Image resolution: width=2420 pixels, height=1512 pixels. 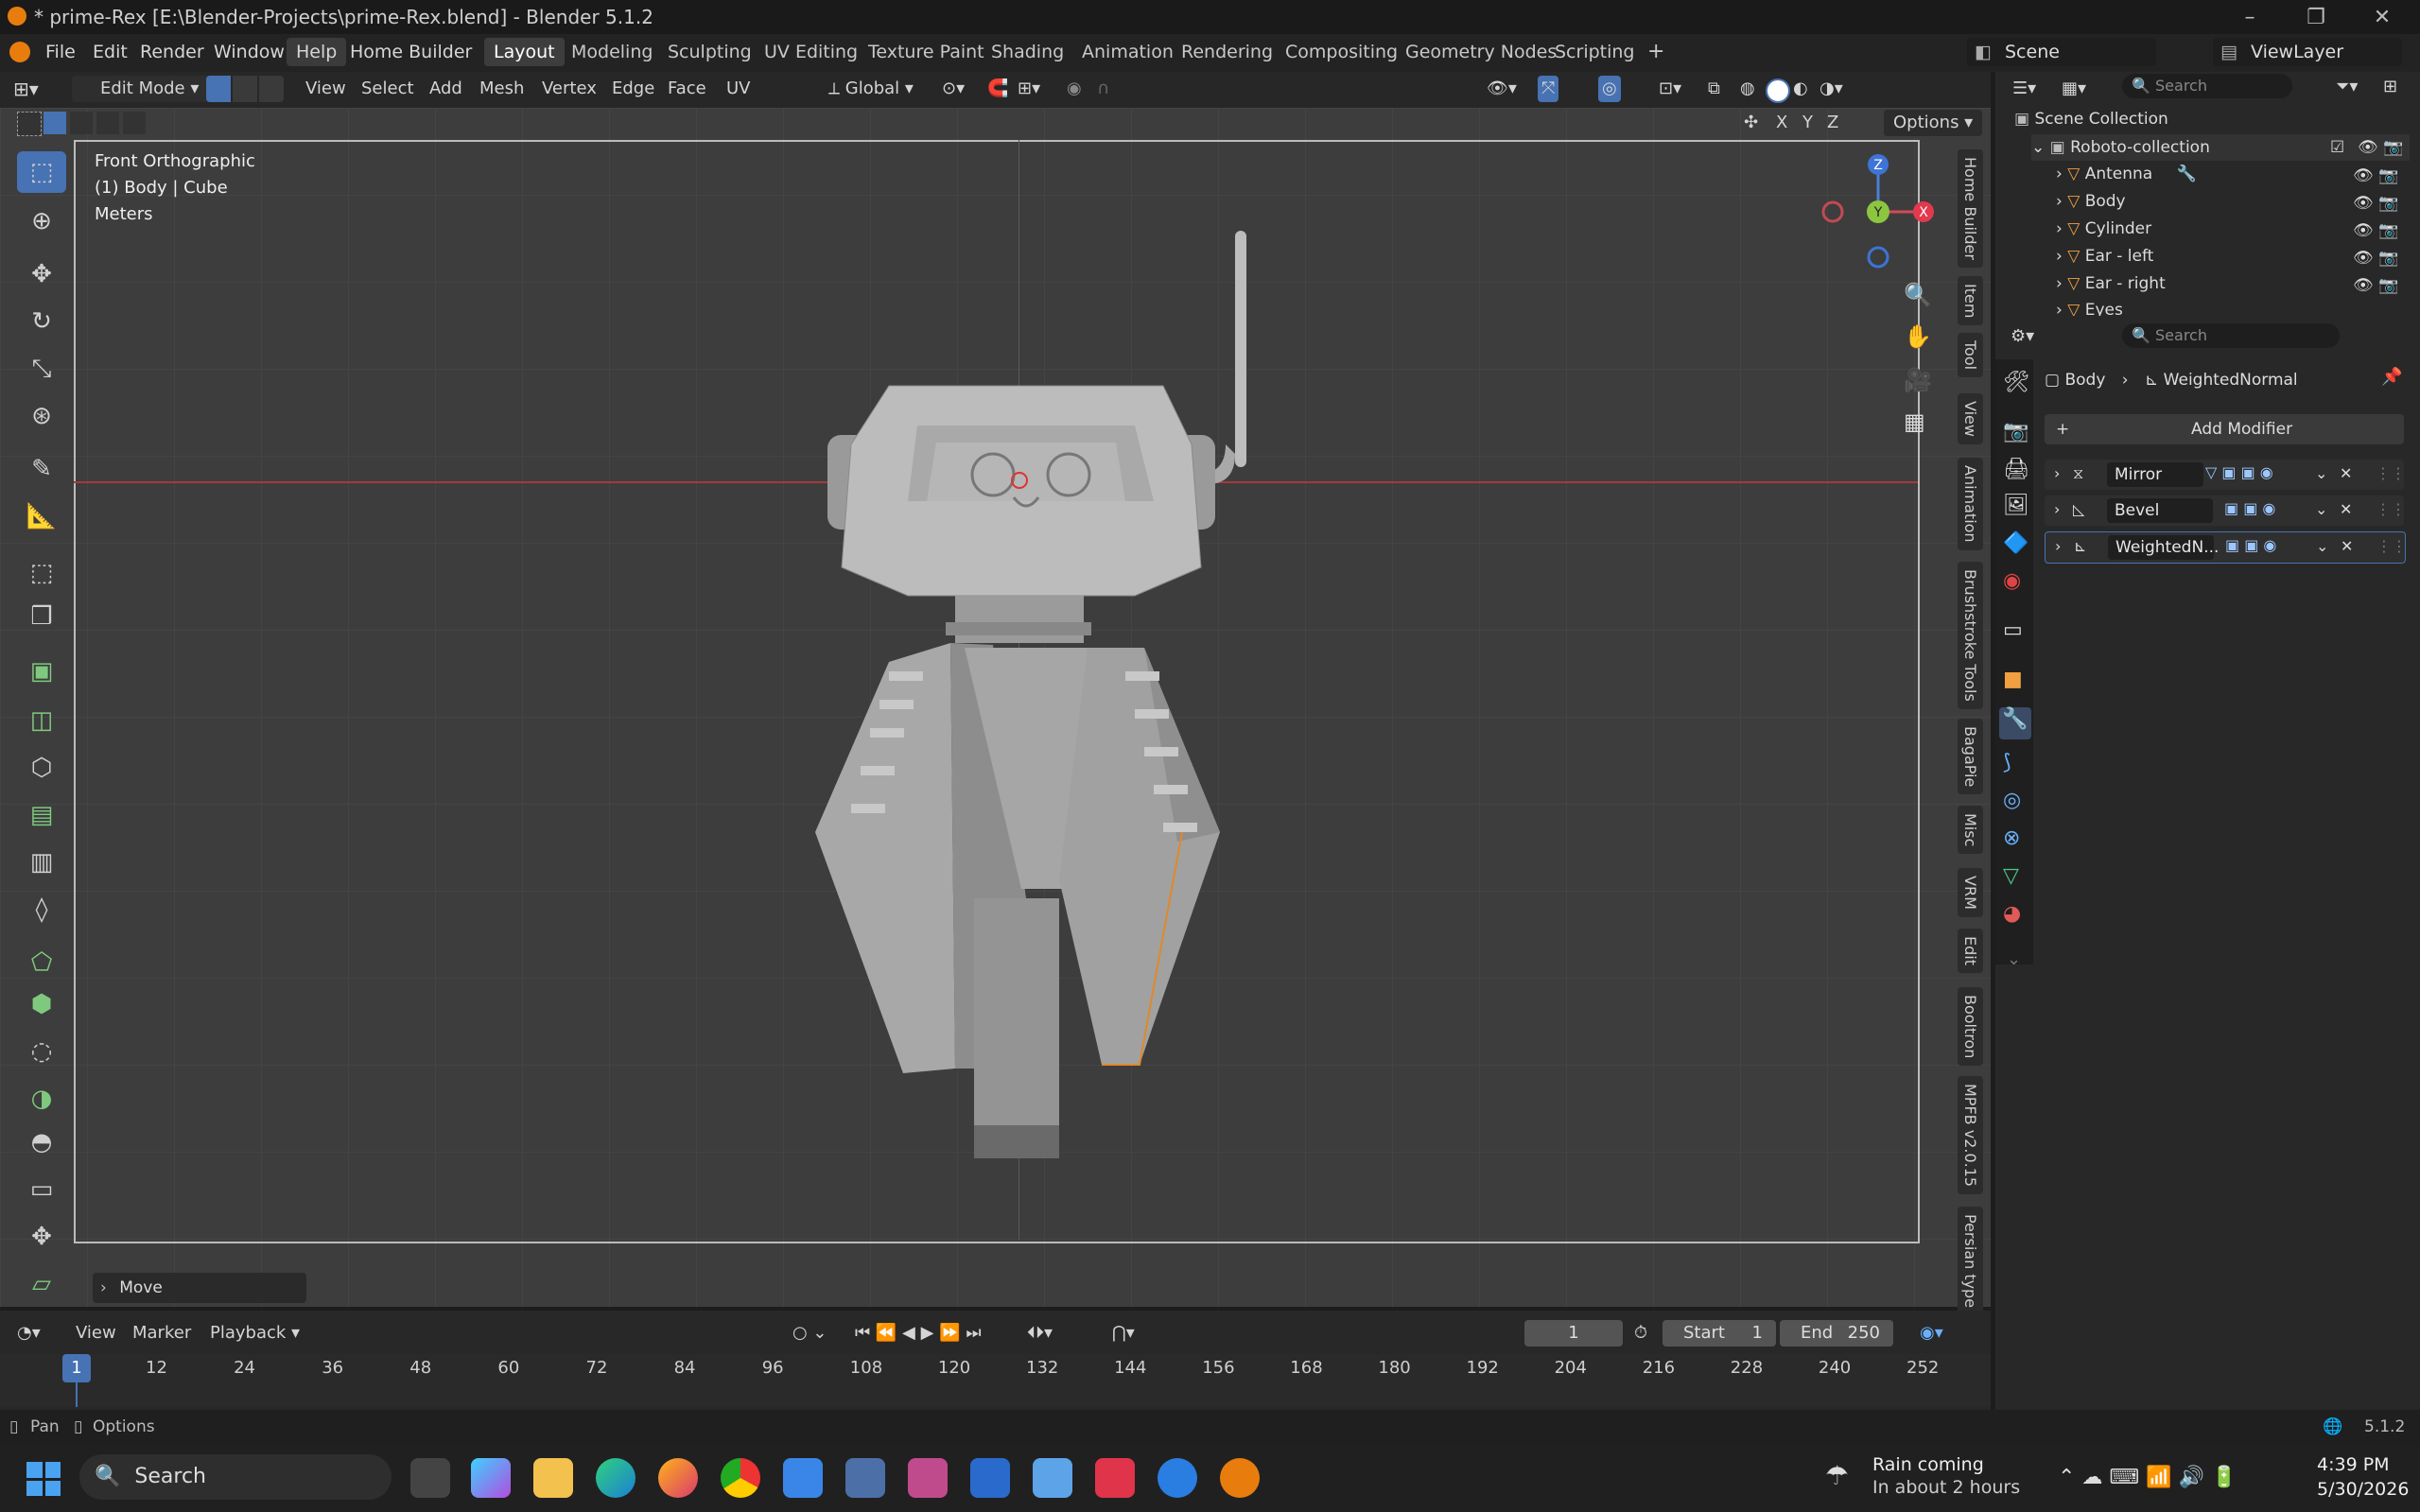 I want to click on tab-rendering: Rendering, so click(x=1227, y=52).